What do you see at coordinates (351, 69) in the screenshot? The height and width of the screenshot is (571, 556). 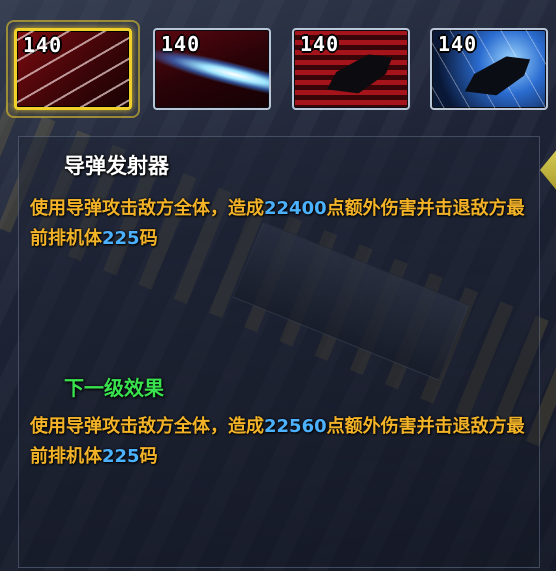 I see `skill-slot-fighter-red: 140` at bounding box center [351, 69].